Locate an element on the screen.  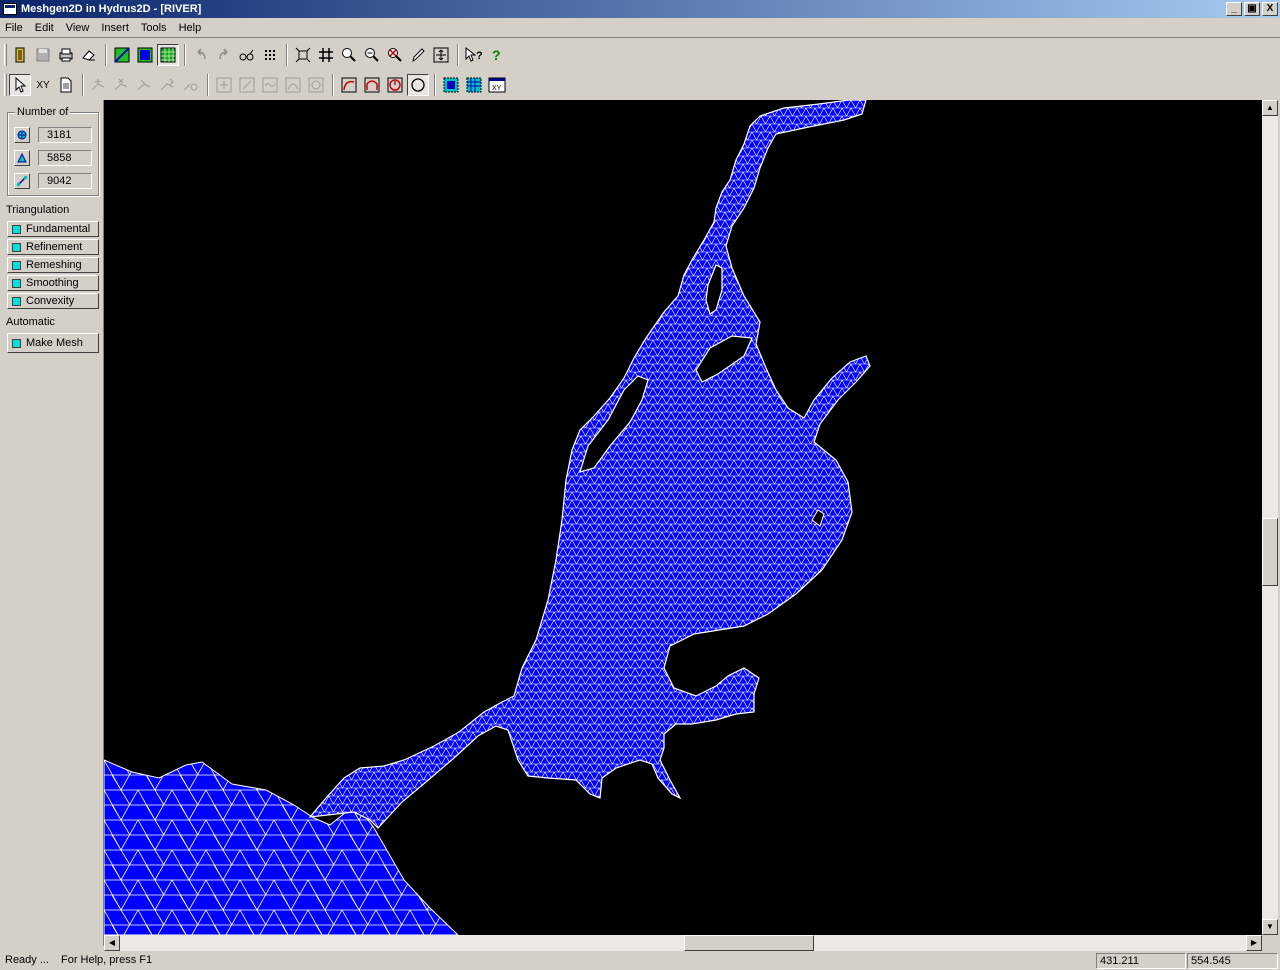
edge-icon is located at coordinates (22, 181).